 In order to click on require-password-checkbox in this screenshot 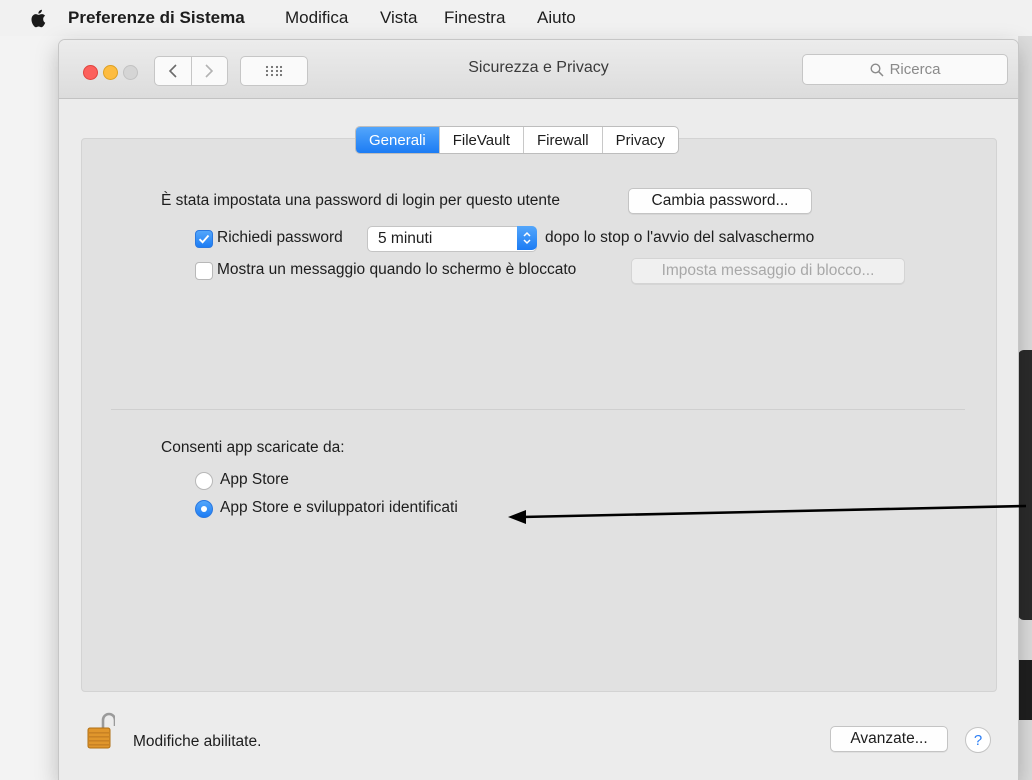, I will do `click(204, 239)`.